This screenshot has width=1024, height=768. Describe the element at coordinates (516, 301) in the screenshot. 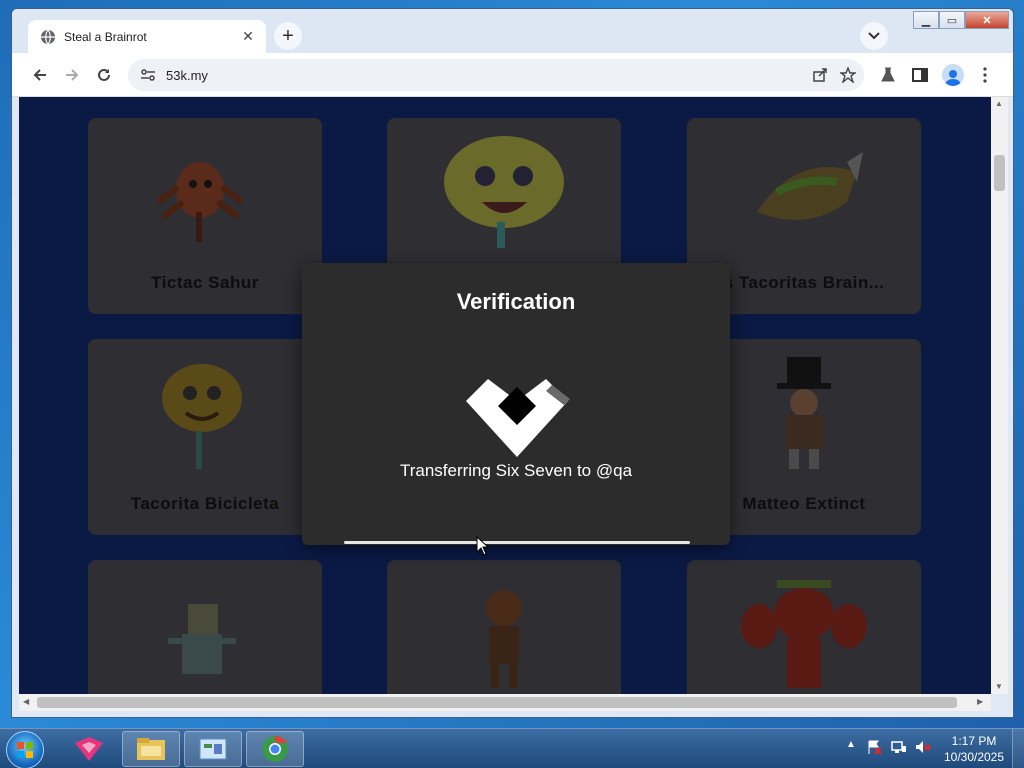

I see `dialog-title: Verification` at that location.